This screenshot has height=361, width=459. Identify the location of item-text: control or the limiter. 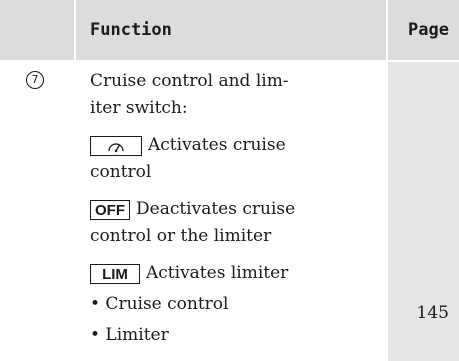
(181, 236).